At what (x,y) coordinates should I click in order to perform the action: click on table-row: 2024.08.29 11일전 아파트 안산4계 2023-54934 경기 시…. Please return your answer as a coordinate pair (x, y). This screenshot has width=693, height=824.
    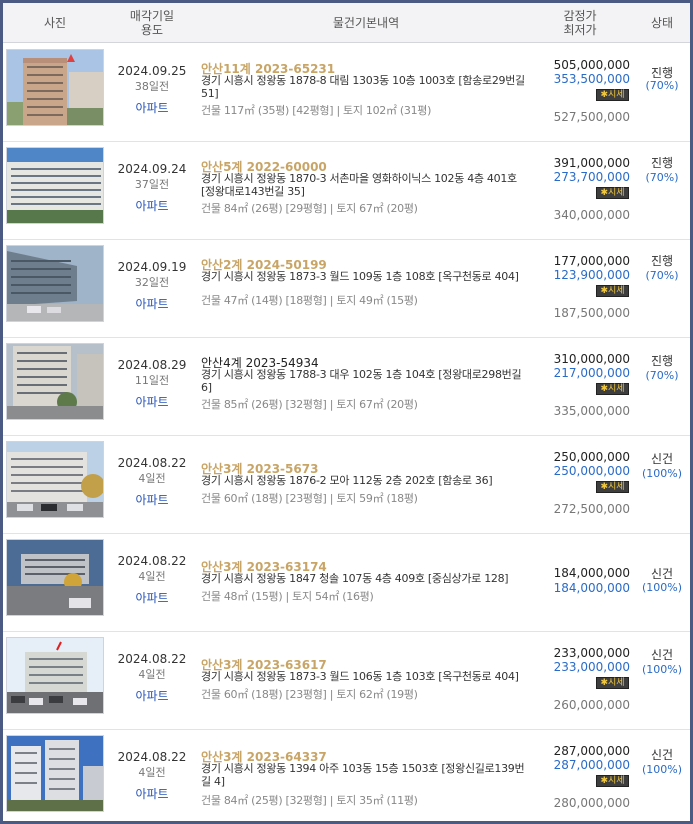
    Looking at the image, I should click on (346, 387).